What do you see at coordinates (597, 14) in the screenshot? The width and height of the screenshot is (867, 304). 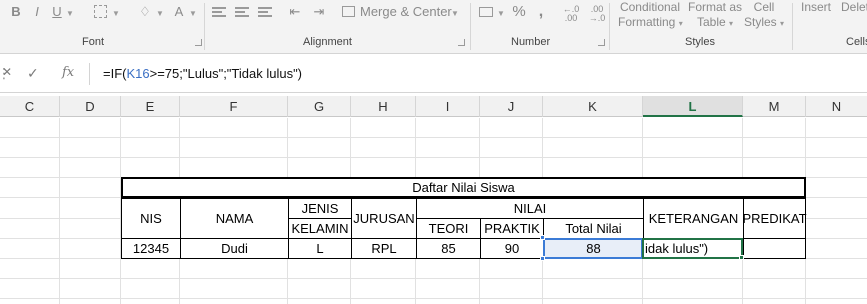 I see `decrease-decimal-icon: .00 →.0` at bounding box center [597, 14].